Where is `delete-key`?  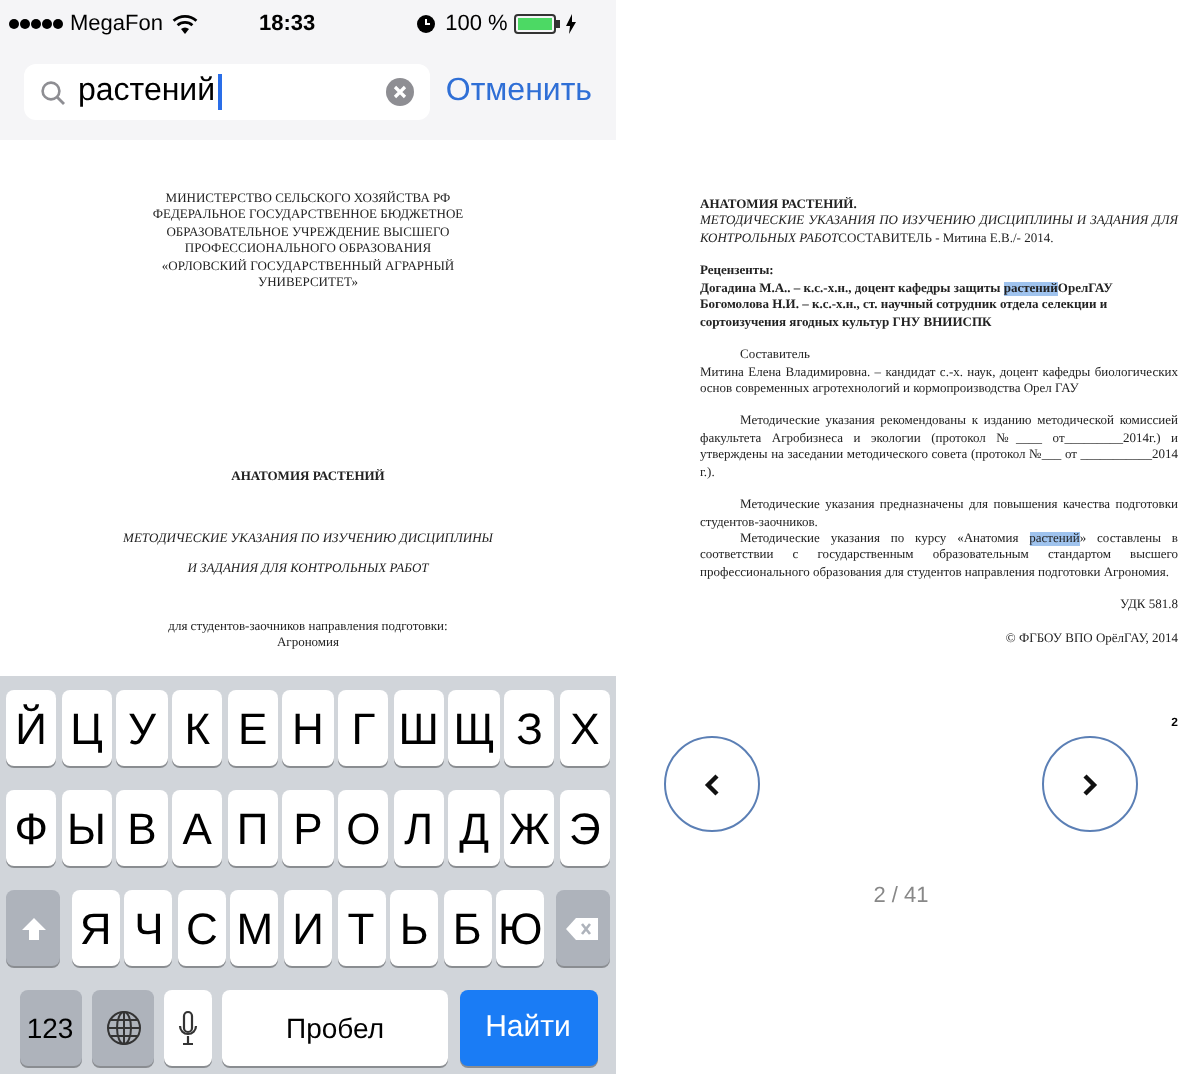
delete-key is located at coordinates (582, 928).